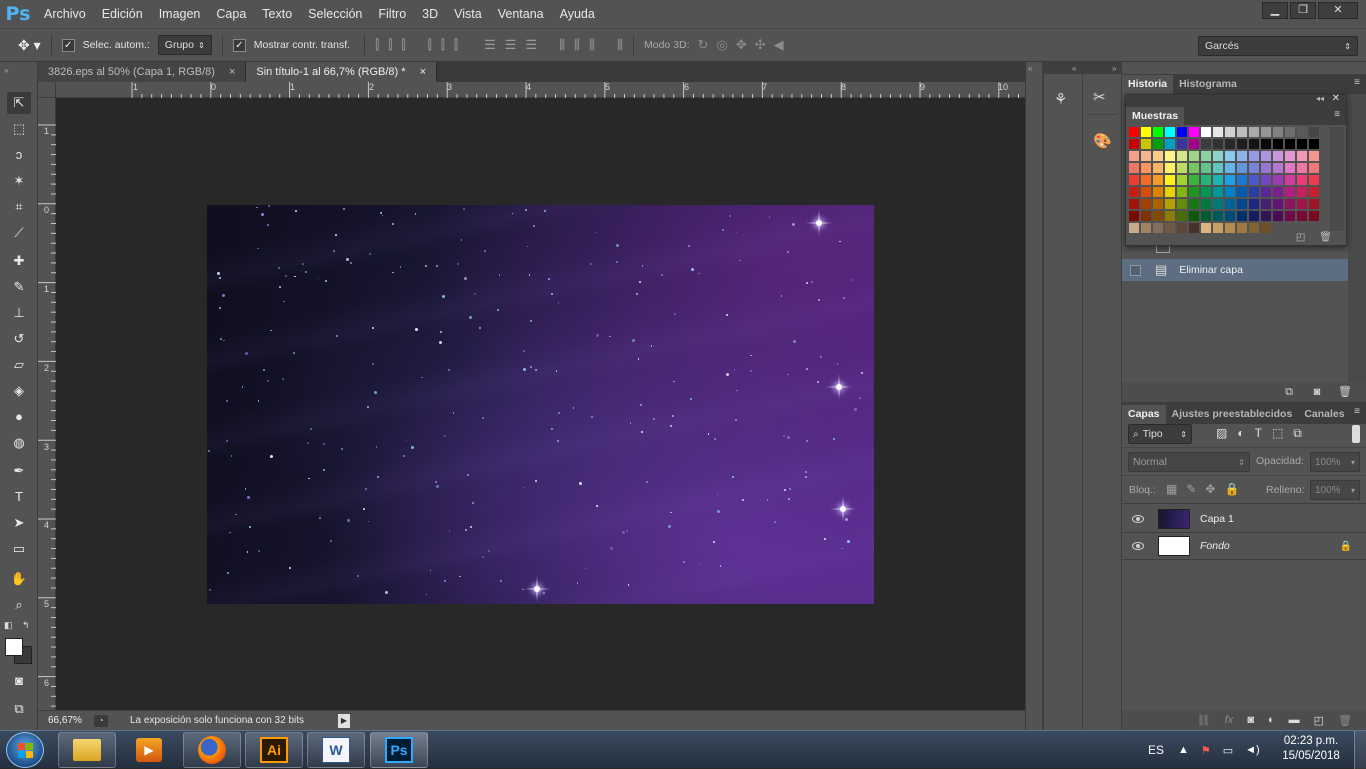  What do you see at coordinates (232, 72) in the screenshot?
I see `close-icon: ×` at bounding box center [232, 72].